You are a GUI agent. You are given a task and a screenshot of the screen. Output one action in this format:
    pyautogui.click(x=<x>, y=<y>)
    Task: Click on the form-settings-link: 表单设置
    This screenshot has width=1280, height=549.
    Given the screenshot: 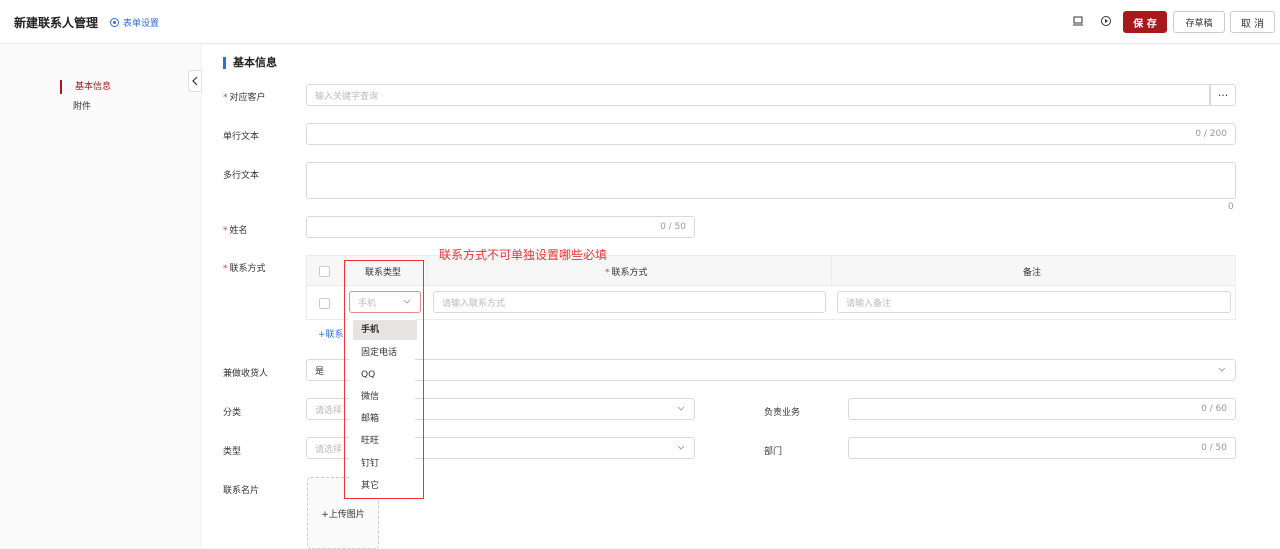 What is the action you would take?
    pyautogui.click(x=134, y=22)
    